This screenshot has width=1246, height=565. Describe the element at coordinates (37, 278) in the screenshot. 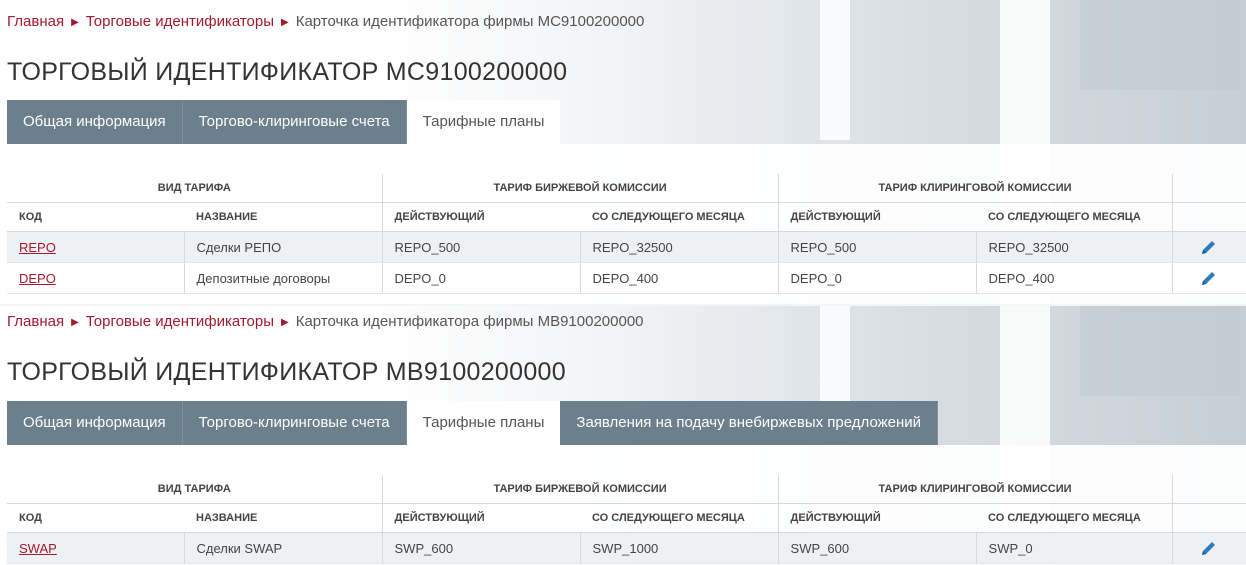

I see `tariff-code-link: DEPO` at that location.